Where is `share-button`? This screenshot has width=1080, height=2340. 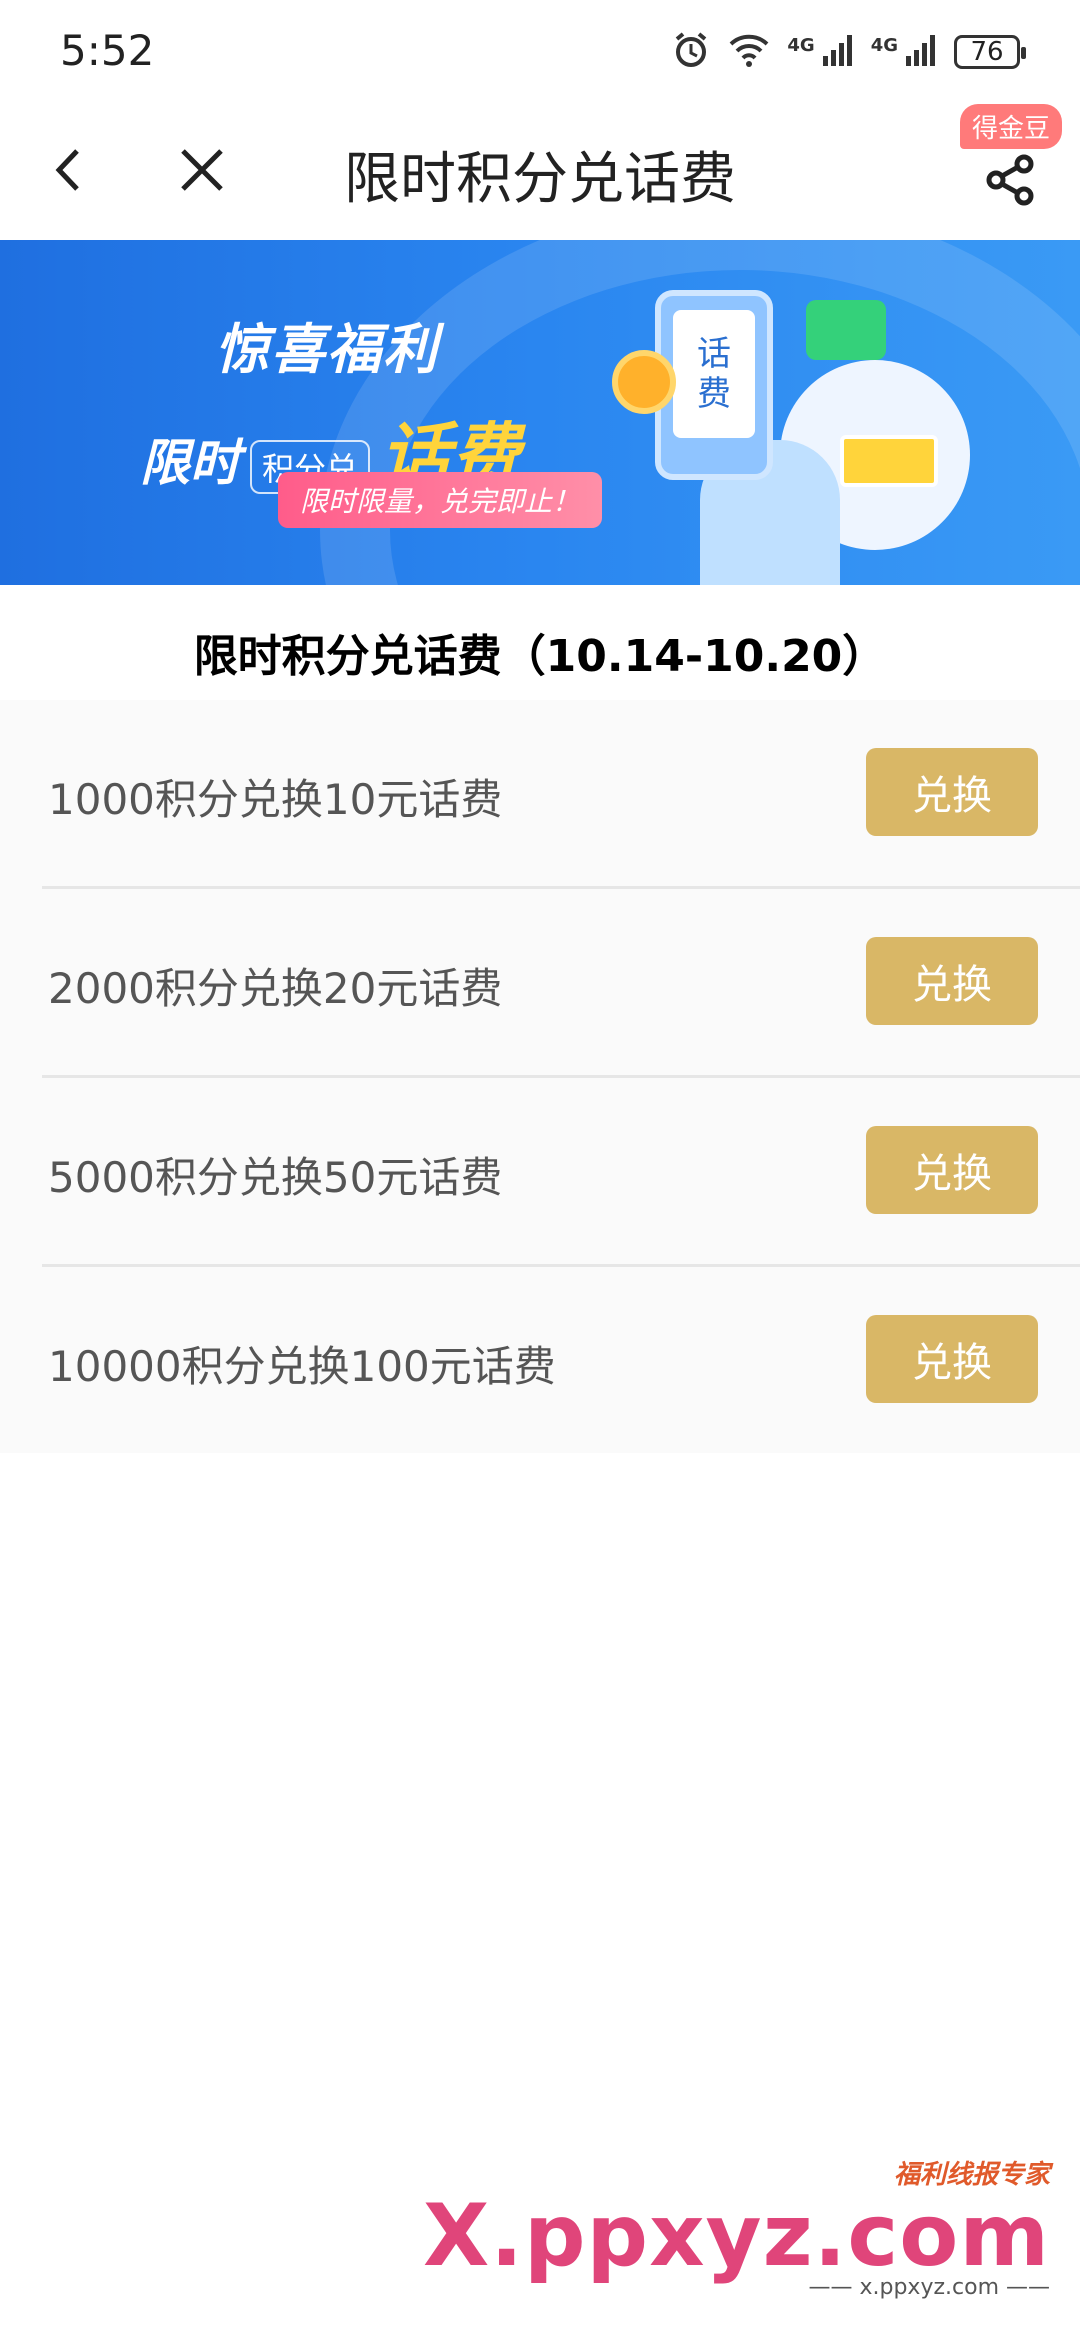
share-button is located at coordinates (1010, 180).